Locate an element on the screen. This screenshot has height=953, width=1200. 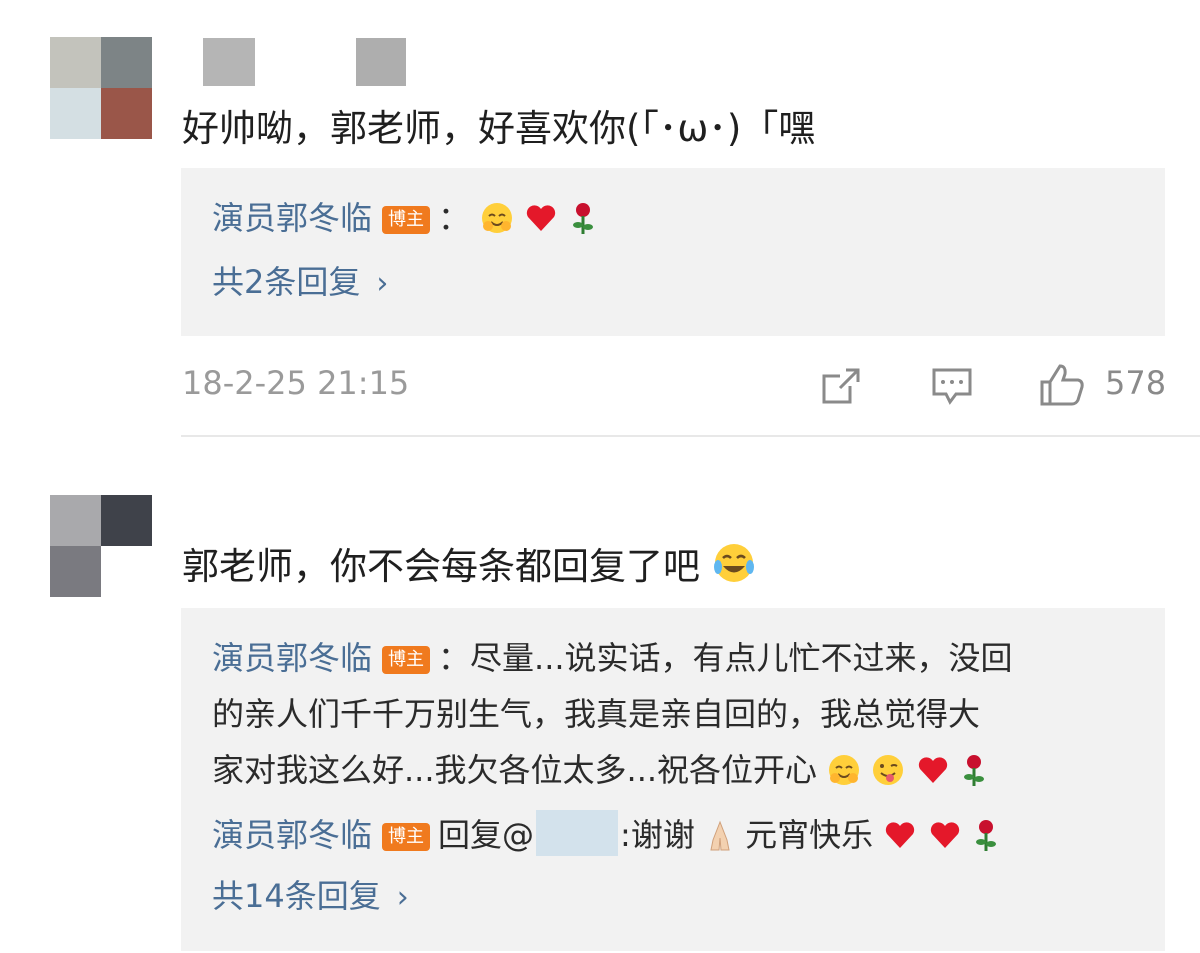
reply-text-line-2: 的亲人们千千万别生气，我真是亲自回的，我总觉得大 is located at coordinates (596, 714).